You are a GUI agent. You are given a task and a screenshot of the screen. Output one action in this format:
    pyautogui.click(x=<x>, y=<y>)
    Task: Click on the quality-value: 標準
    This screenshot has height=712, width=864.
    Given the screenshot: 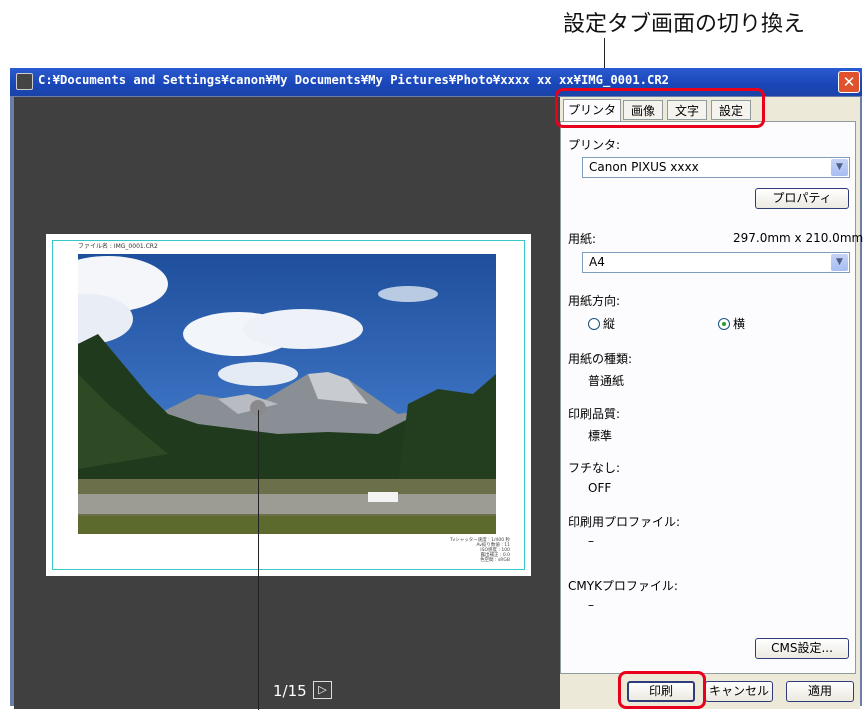 What is the action you would take?
    pyautogui.click(x=600, y=436)
    